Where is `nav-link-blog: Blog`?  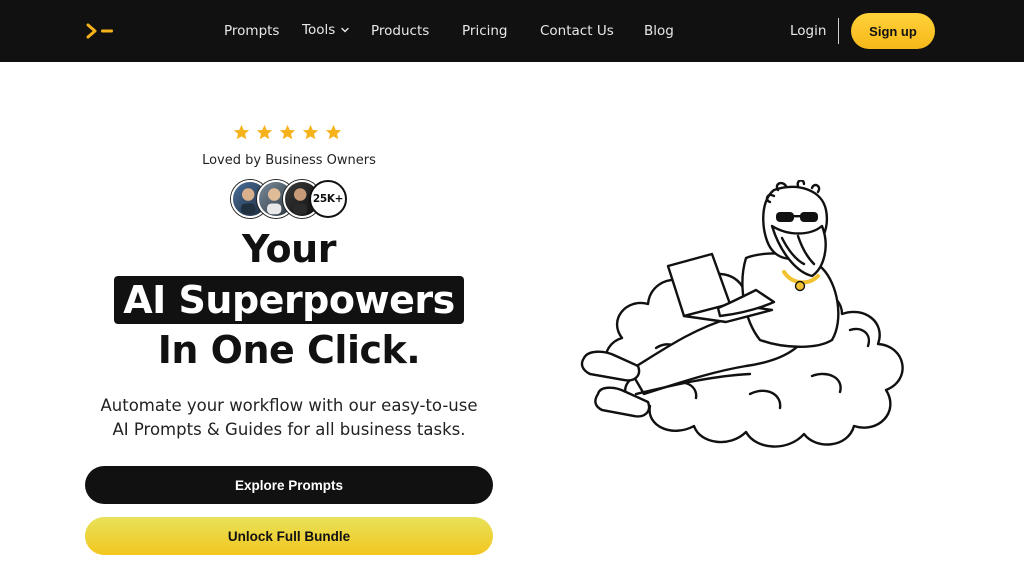
nav-link-blog: Blog is located at coordinates (659, 31).